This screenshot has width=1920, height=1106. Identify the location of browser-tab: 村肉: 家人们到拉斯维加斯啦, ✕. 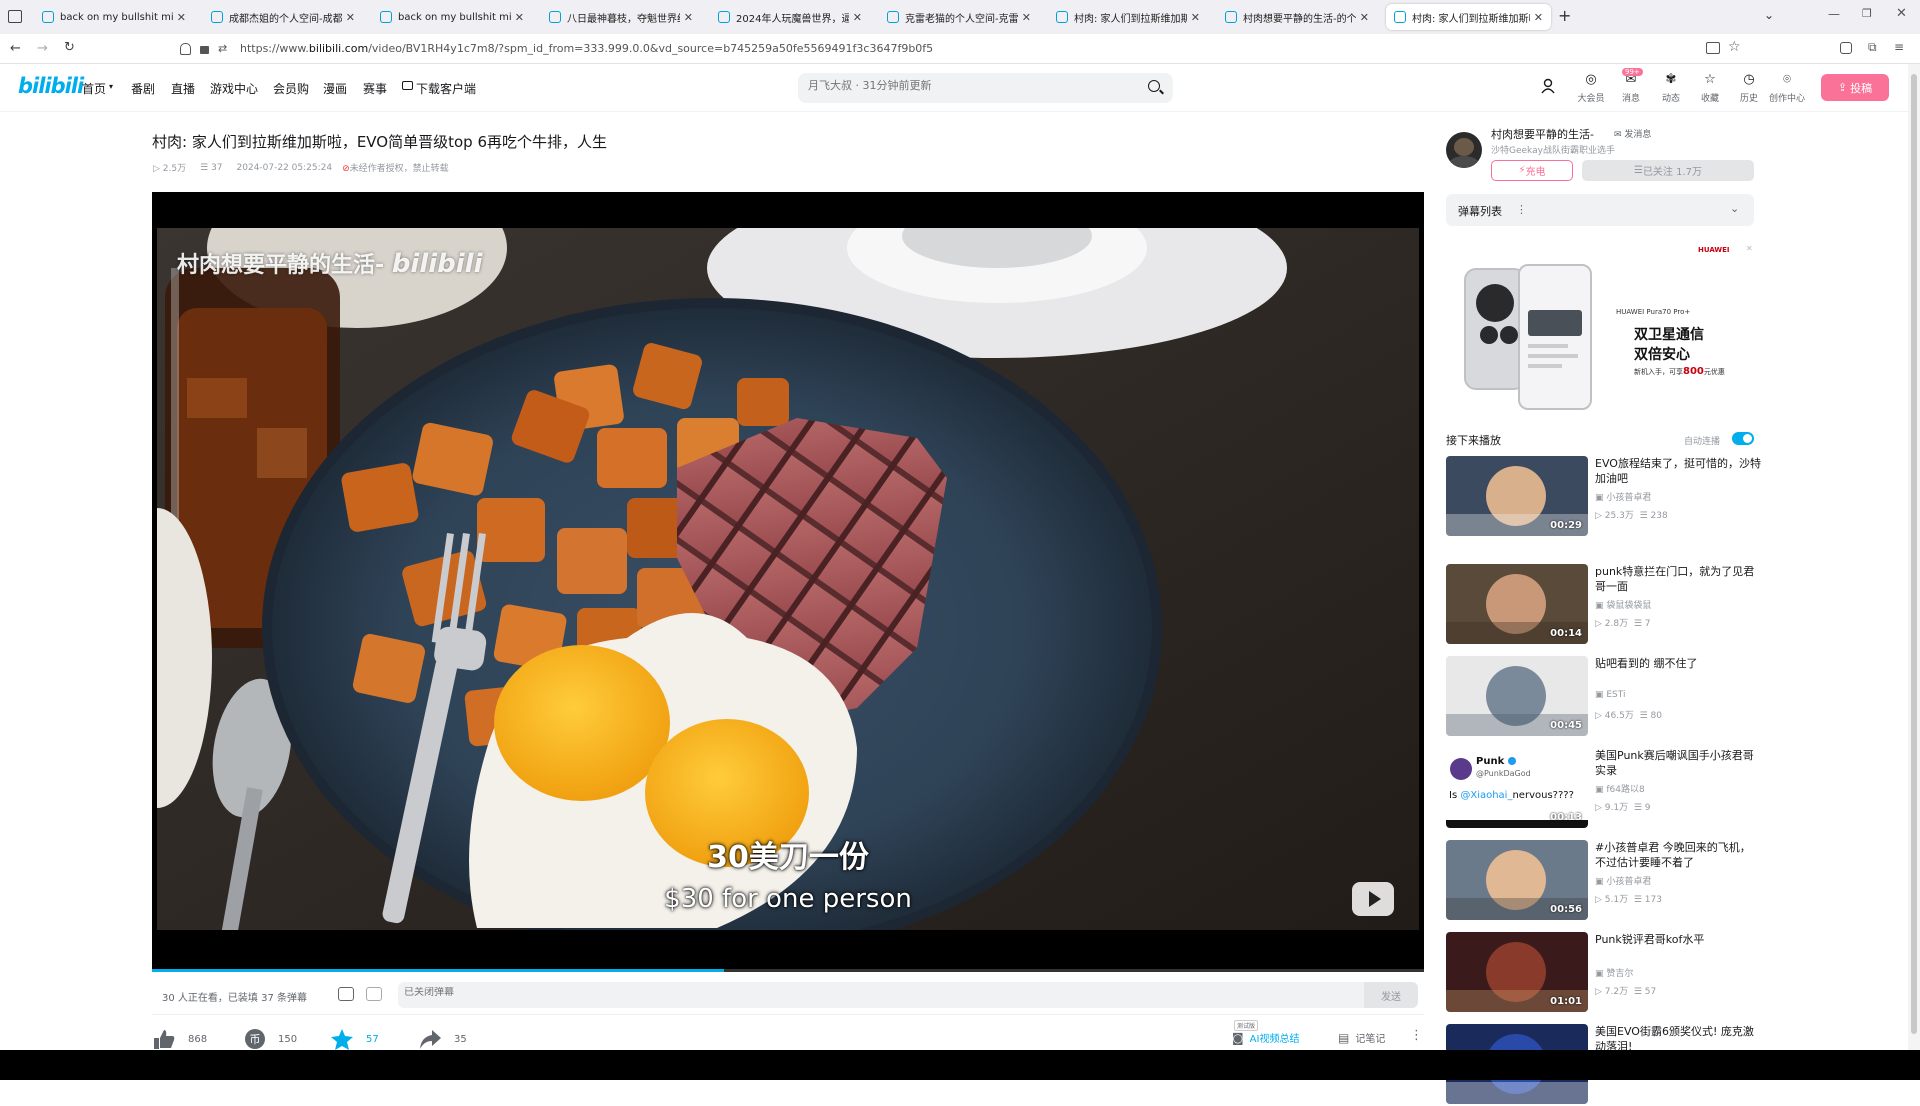
(1468, 17).